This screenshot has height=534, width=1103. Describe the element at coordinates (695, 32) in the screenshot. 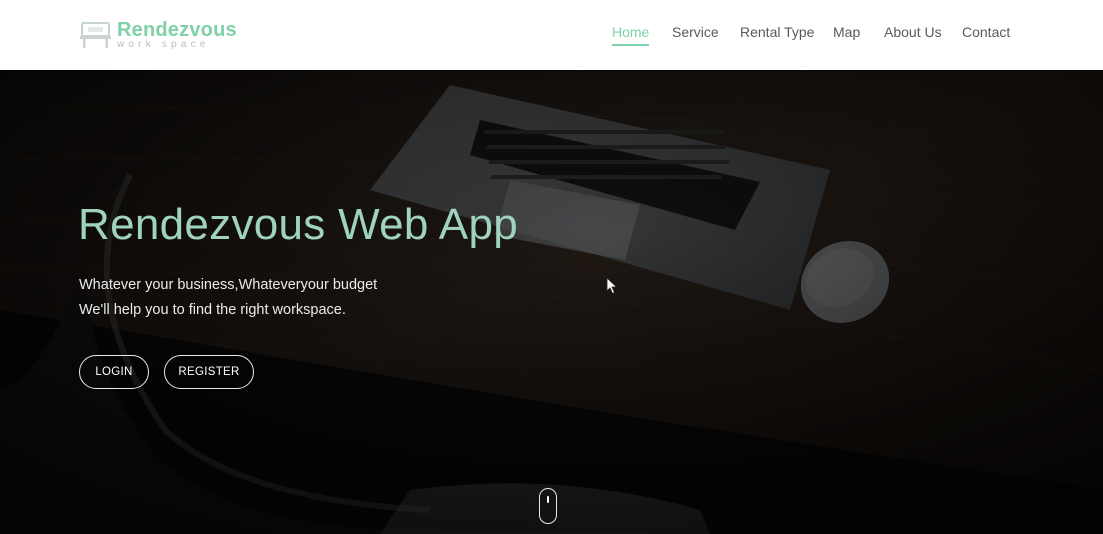

I see `nav-service: Service` at that location.